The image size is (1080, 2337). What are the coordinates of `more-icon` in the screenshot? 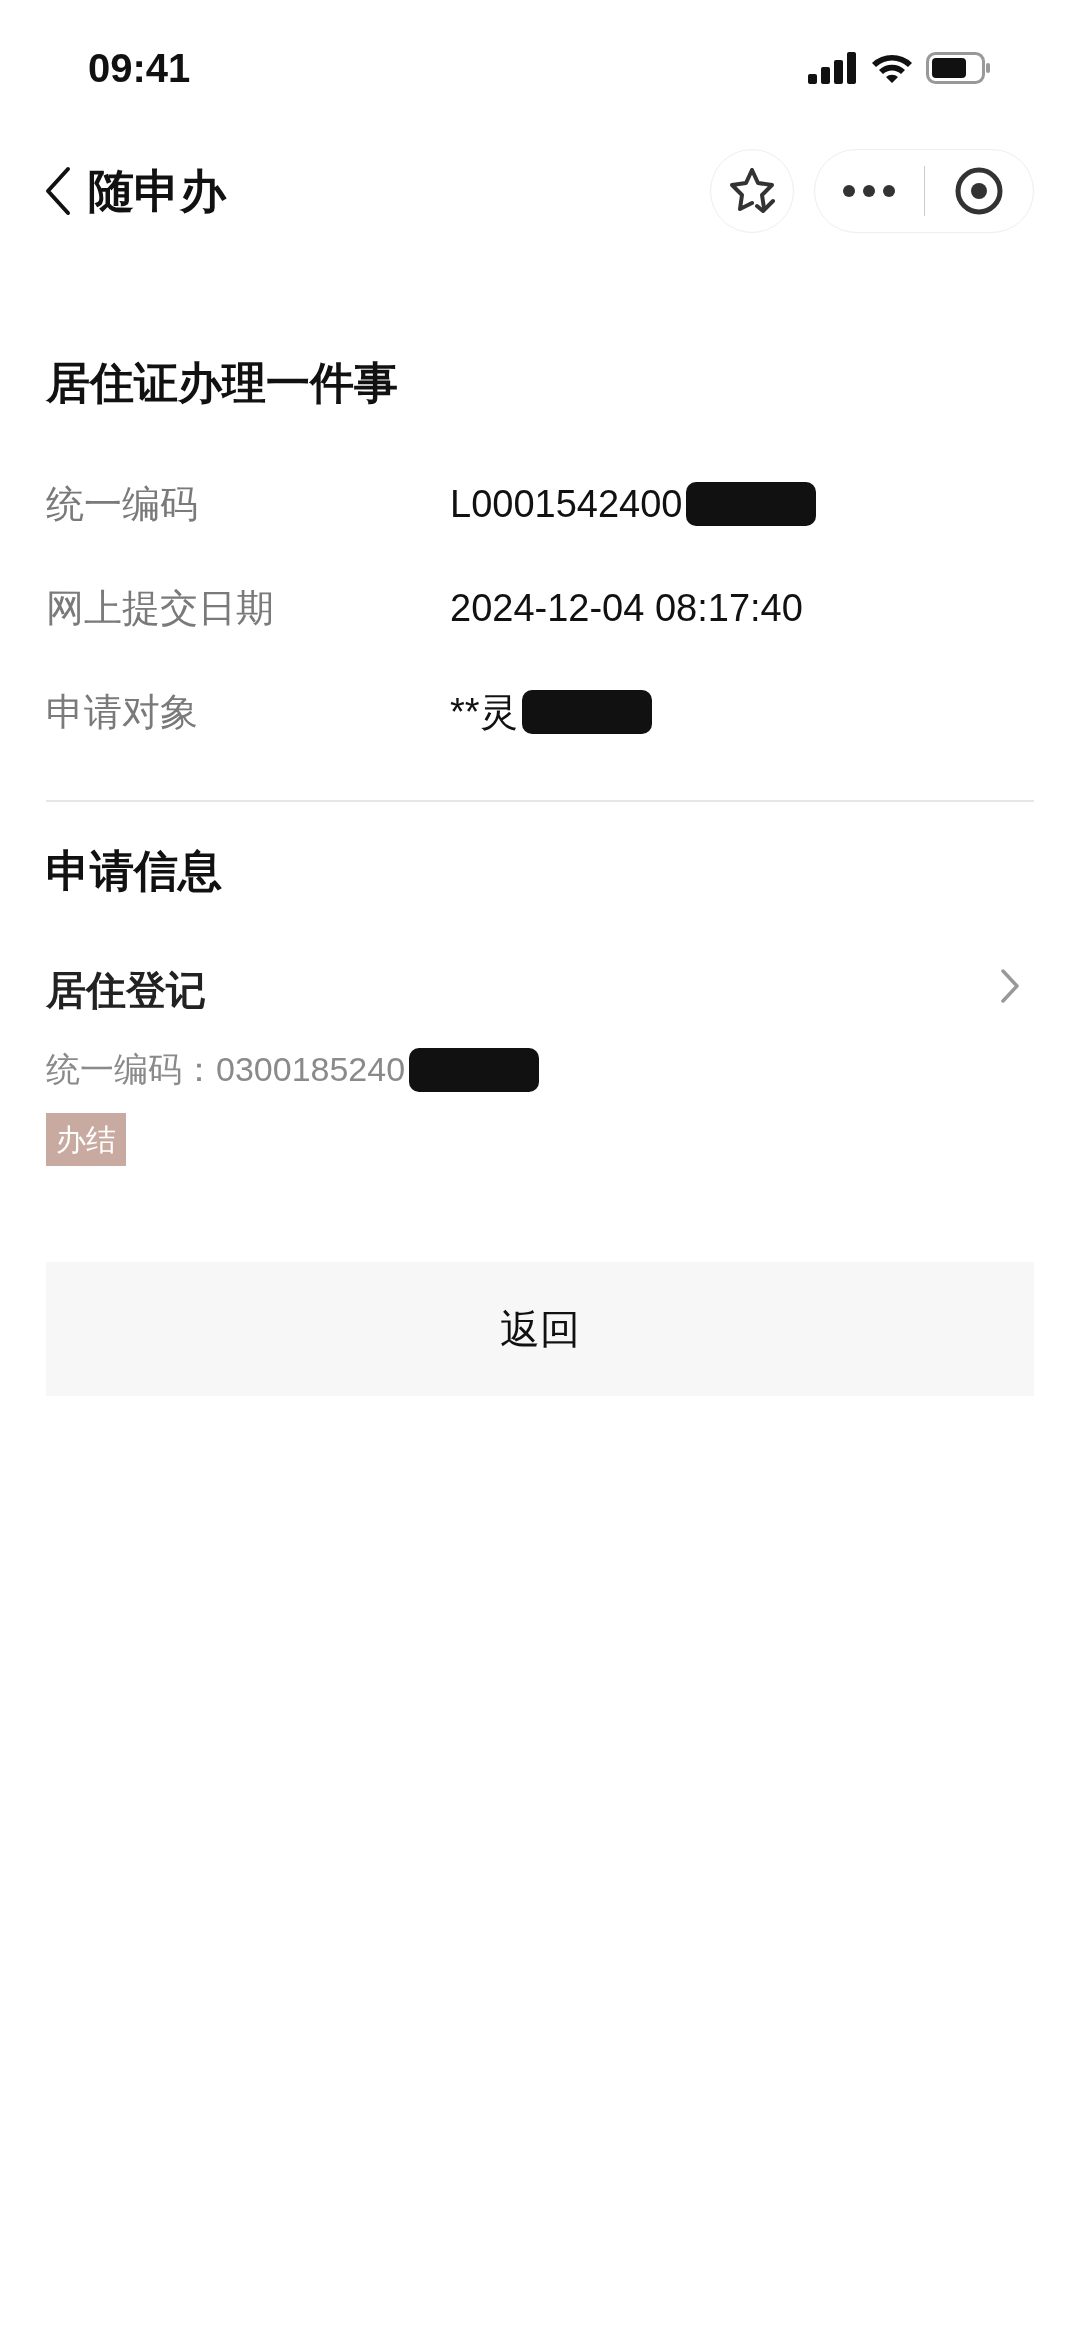 It's located at (869, 191).